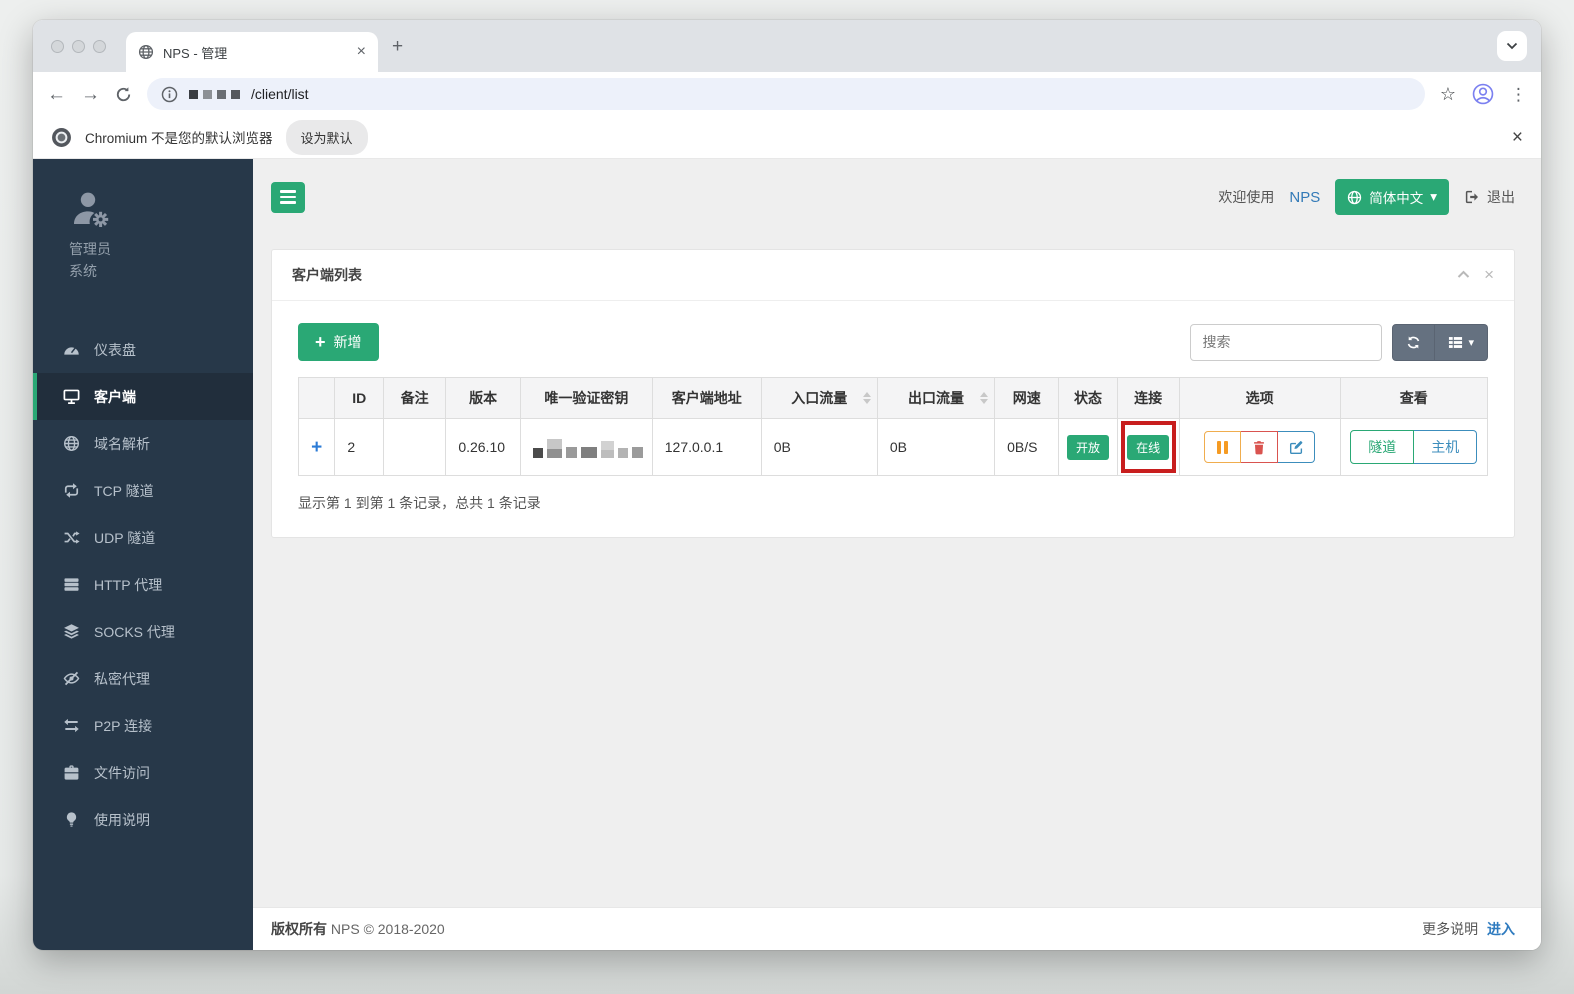 Image resolution: width=1574 pixels, height=994 pixels. I want to click on add-client-label: 新增, so click(347, 342).